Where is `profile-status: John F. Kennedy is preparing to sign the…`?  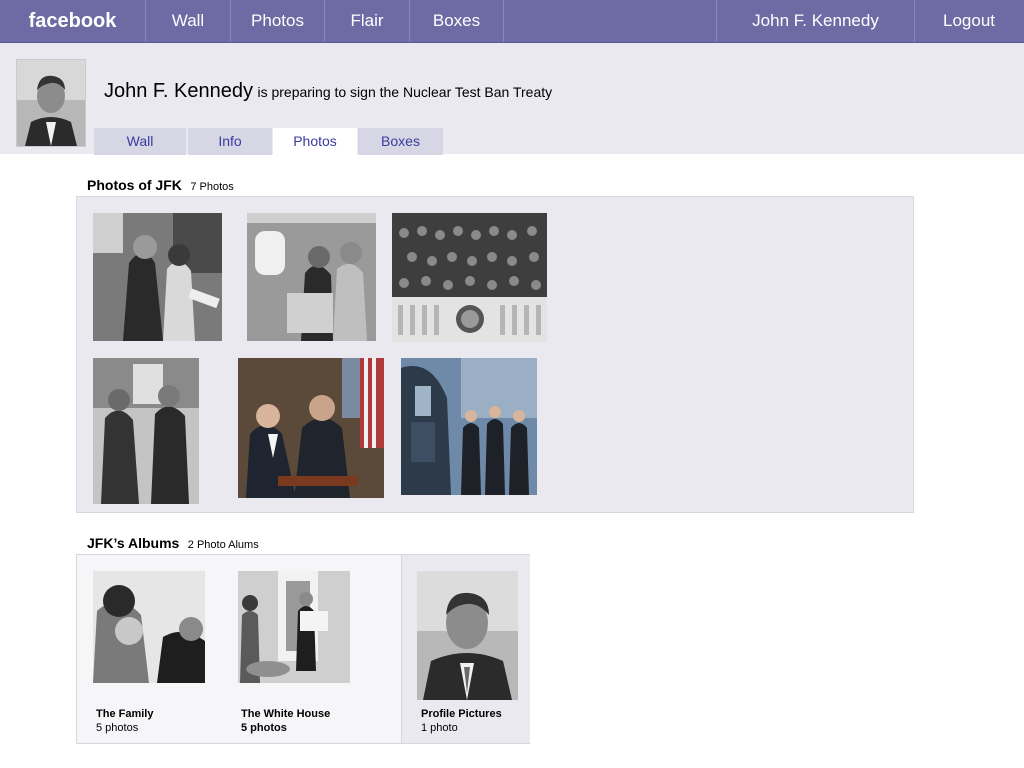
profile-status: John F. Kennedy is preparing to sign the… is located at coordinates (328, 91).